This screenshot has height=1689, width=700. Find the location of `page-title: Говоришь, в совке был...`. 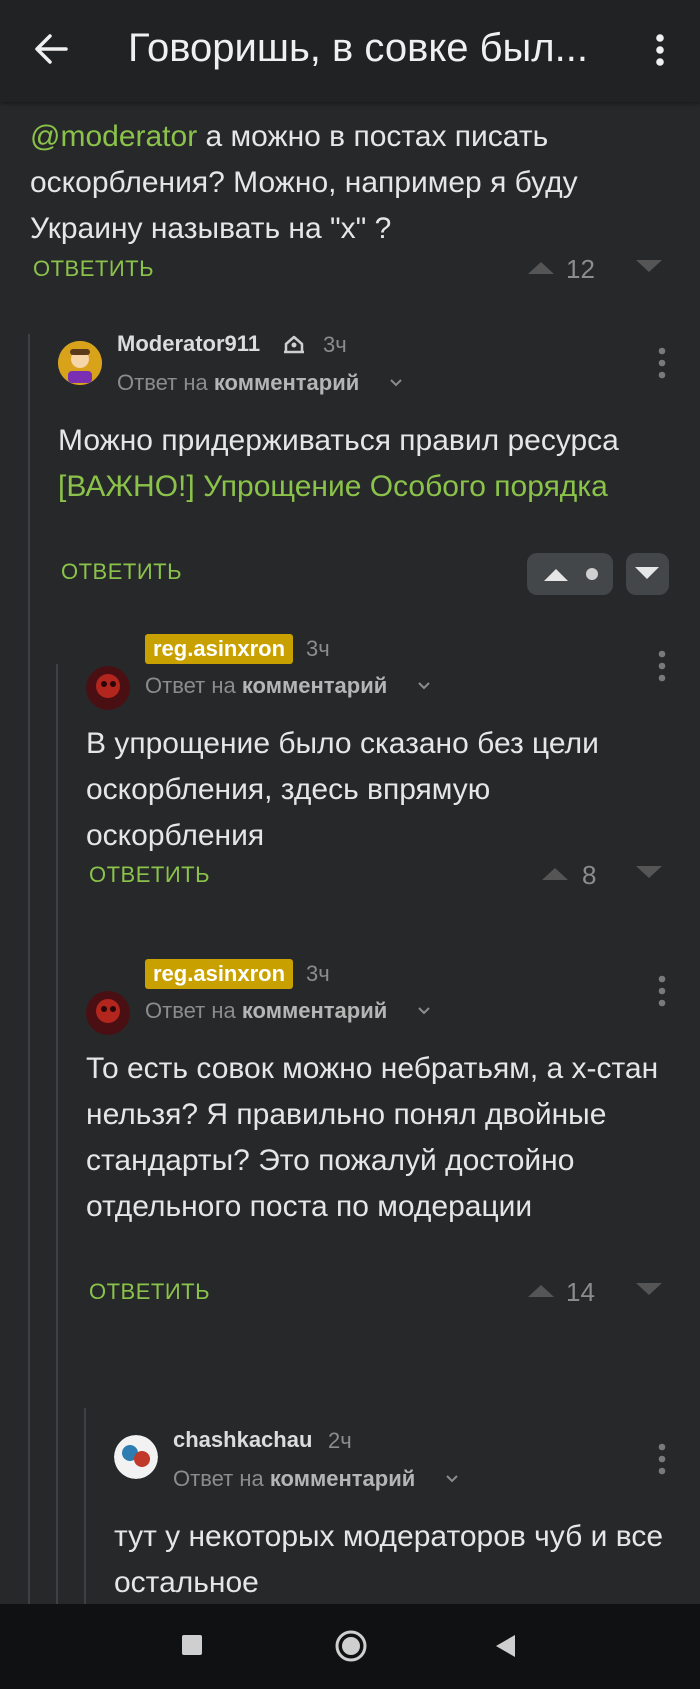

page-title: Говоришь, в совке был... is located at coordinates (358, 48).